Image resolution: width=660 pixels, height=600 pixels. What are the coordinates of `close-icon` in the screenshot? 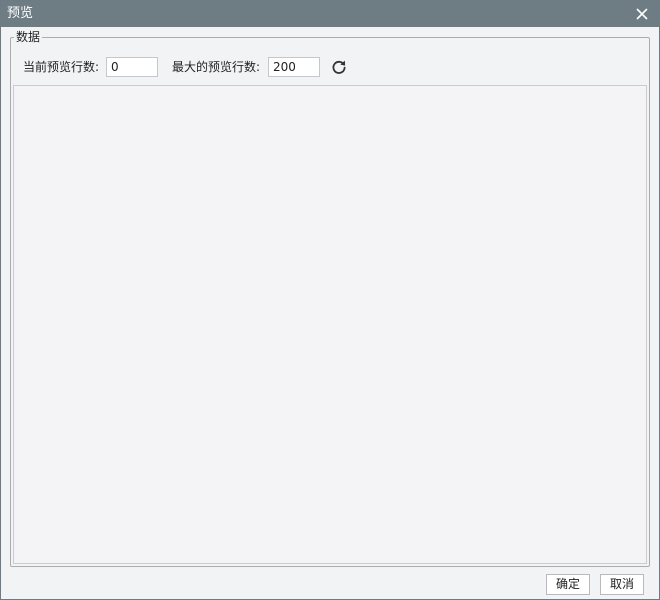 It's located at (642, 14).